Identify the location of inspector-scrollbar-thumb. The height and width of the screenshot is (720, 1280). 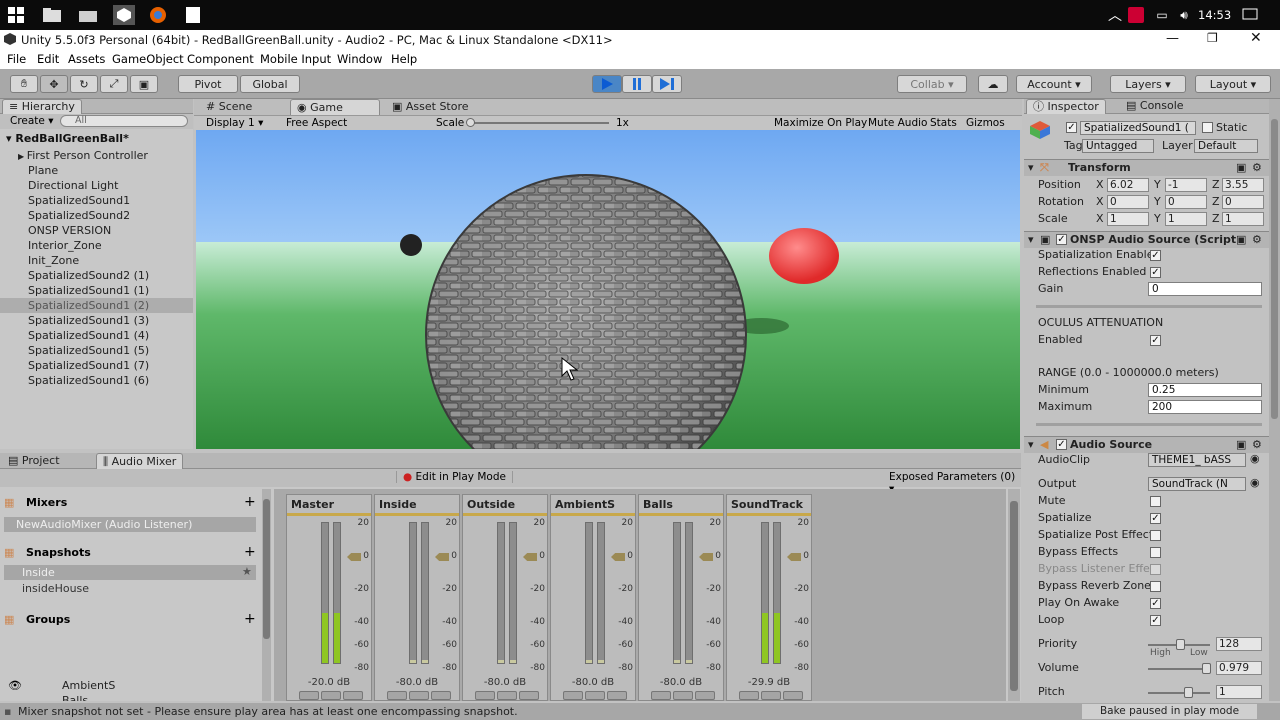
(1274, 269).